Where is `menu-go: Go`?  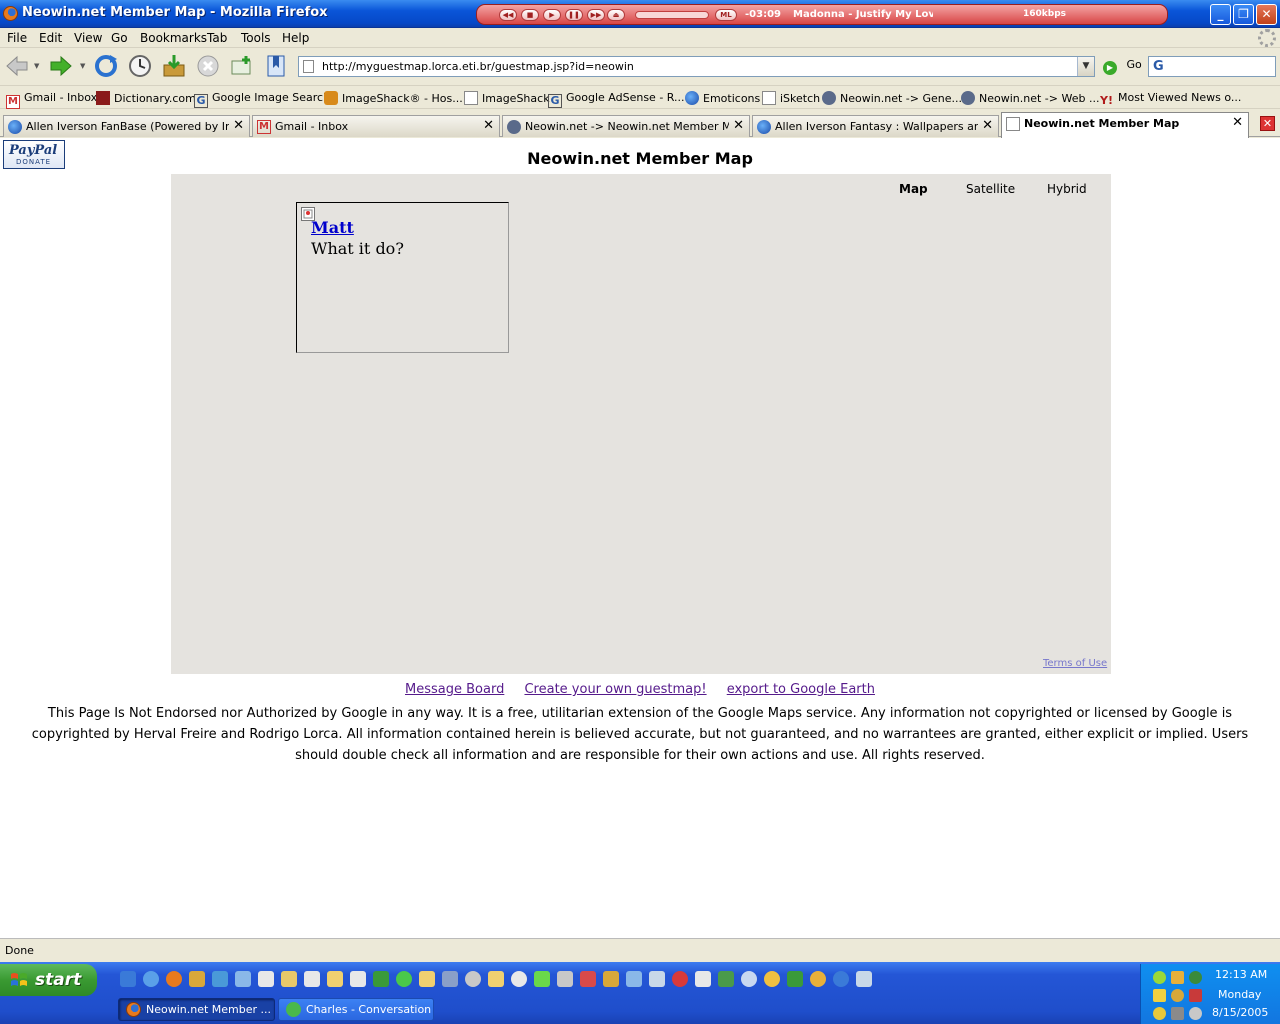 menu-go: Go is located at coordinates (119, 38).